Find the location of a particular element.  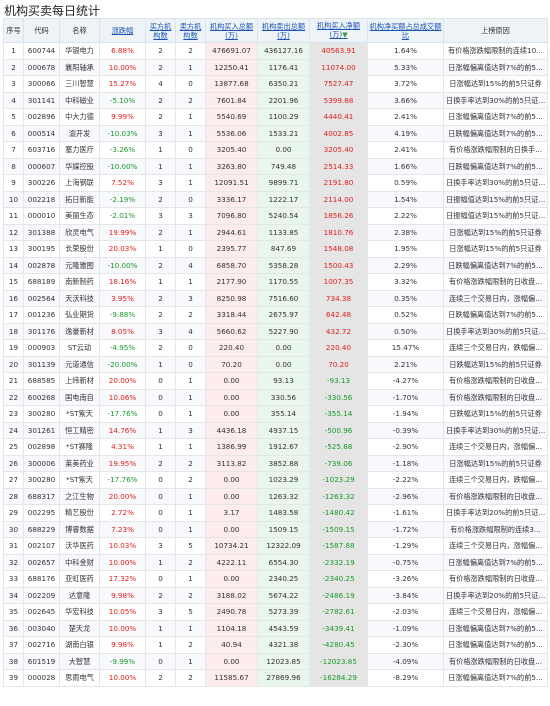

cell-stock-name: 沃华医药 is located at coordinates (79, 546).